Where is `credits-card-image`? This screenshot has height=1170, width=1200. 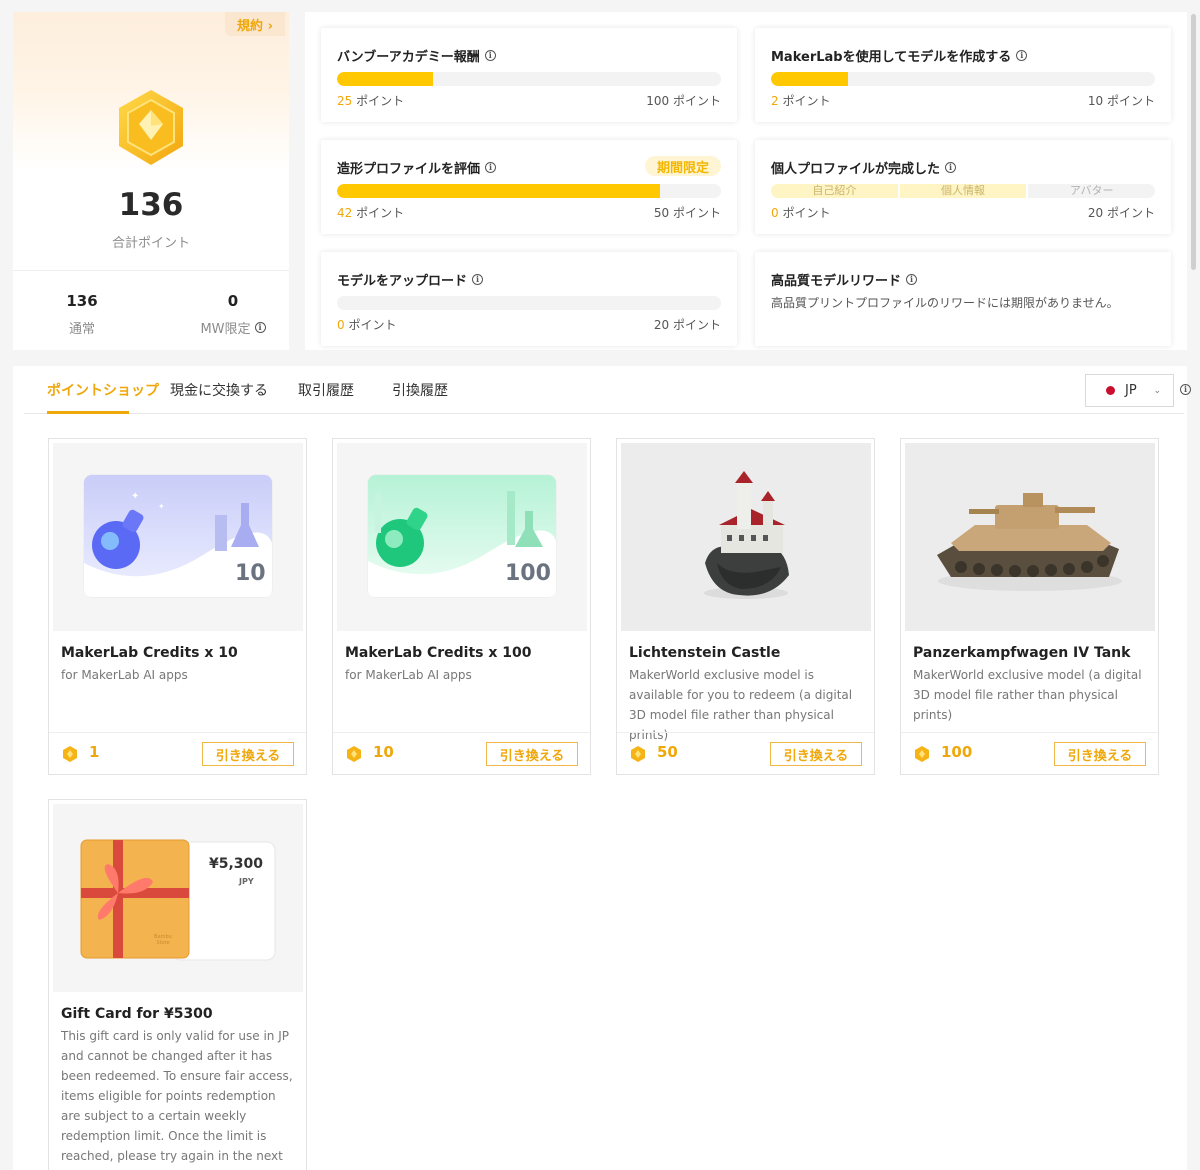 credits-card-image is located at coordinates (462, 536).